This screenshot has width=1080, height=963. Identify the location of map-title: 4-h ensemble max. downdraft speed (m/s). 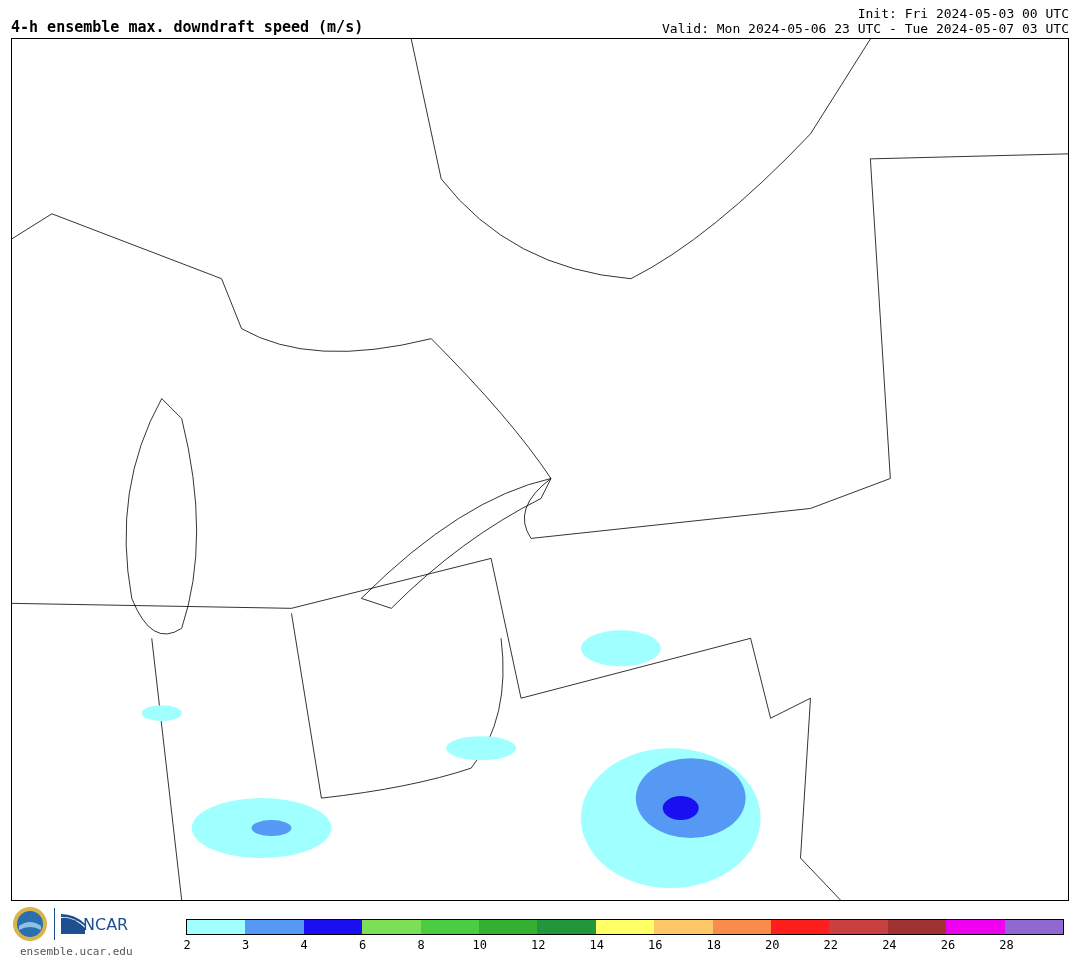
(187, 27).